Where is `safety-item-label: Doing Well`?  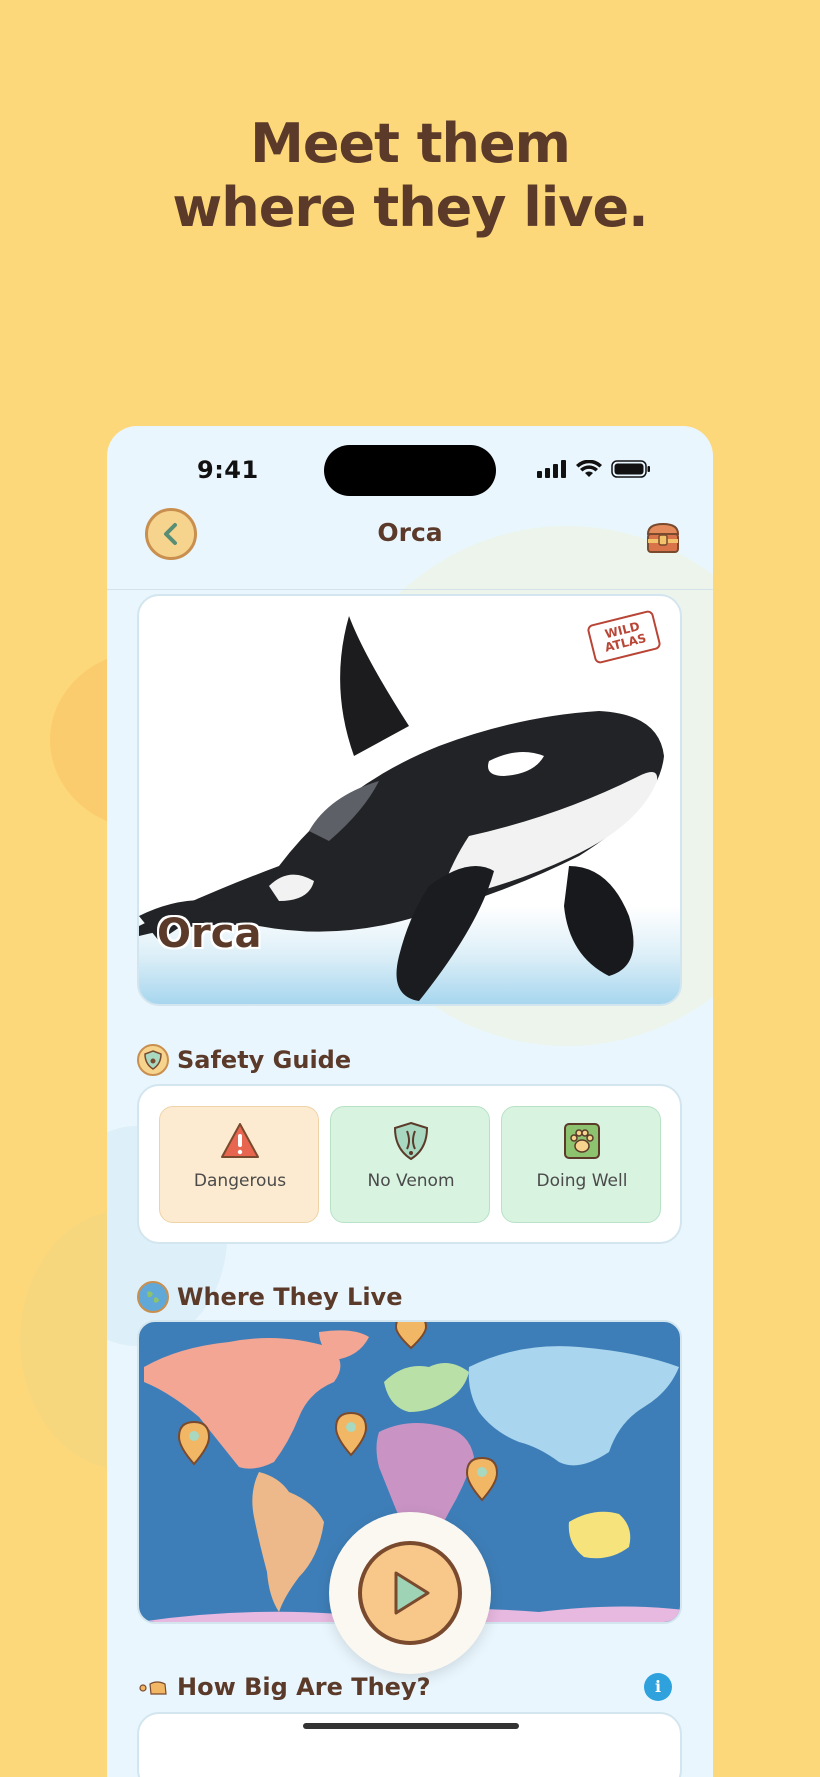 safety-item-label: Doing Well is located at coordinates (582, 1181).